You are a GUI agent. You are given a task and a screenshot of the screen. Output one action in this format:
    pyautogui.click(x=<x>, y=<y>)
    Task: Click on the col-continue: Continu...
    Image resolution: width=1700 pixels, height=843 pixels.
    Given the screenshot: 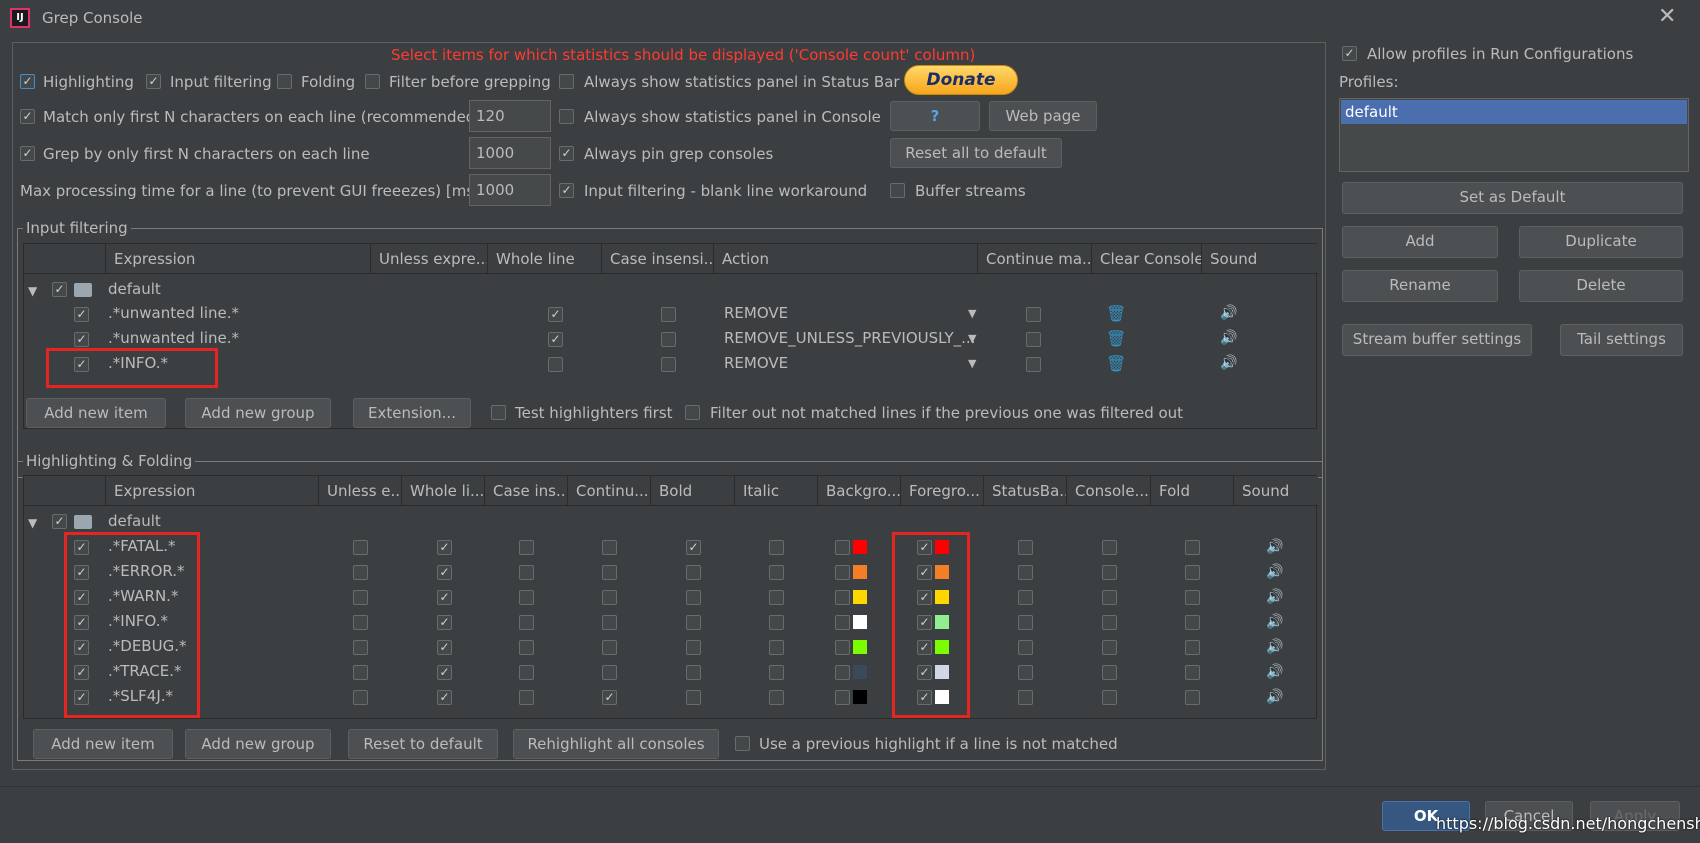 What is the action you would take?
    pyautogui.click(x=609, y=491)
    